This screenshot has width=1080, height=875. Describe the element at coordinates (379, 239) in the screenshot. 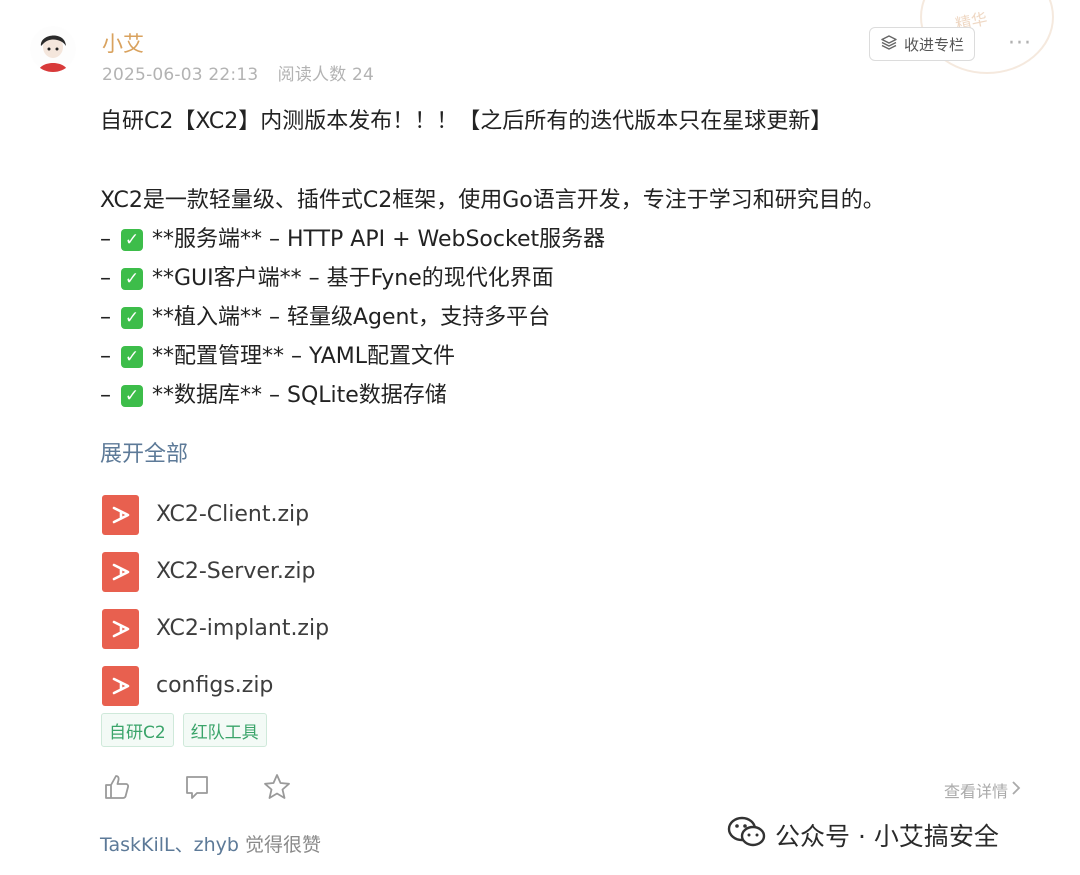

I see `feature-text: **服务端** – HTTP API + WebSocket服务器` at that location.